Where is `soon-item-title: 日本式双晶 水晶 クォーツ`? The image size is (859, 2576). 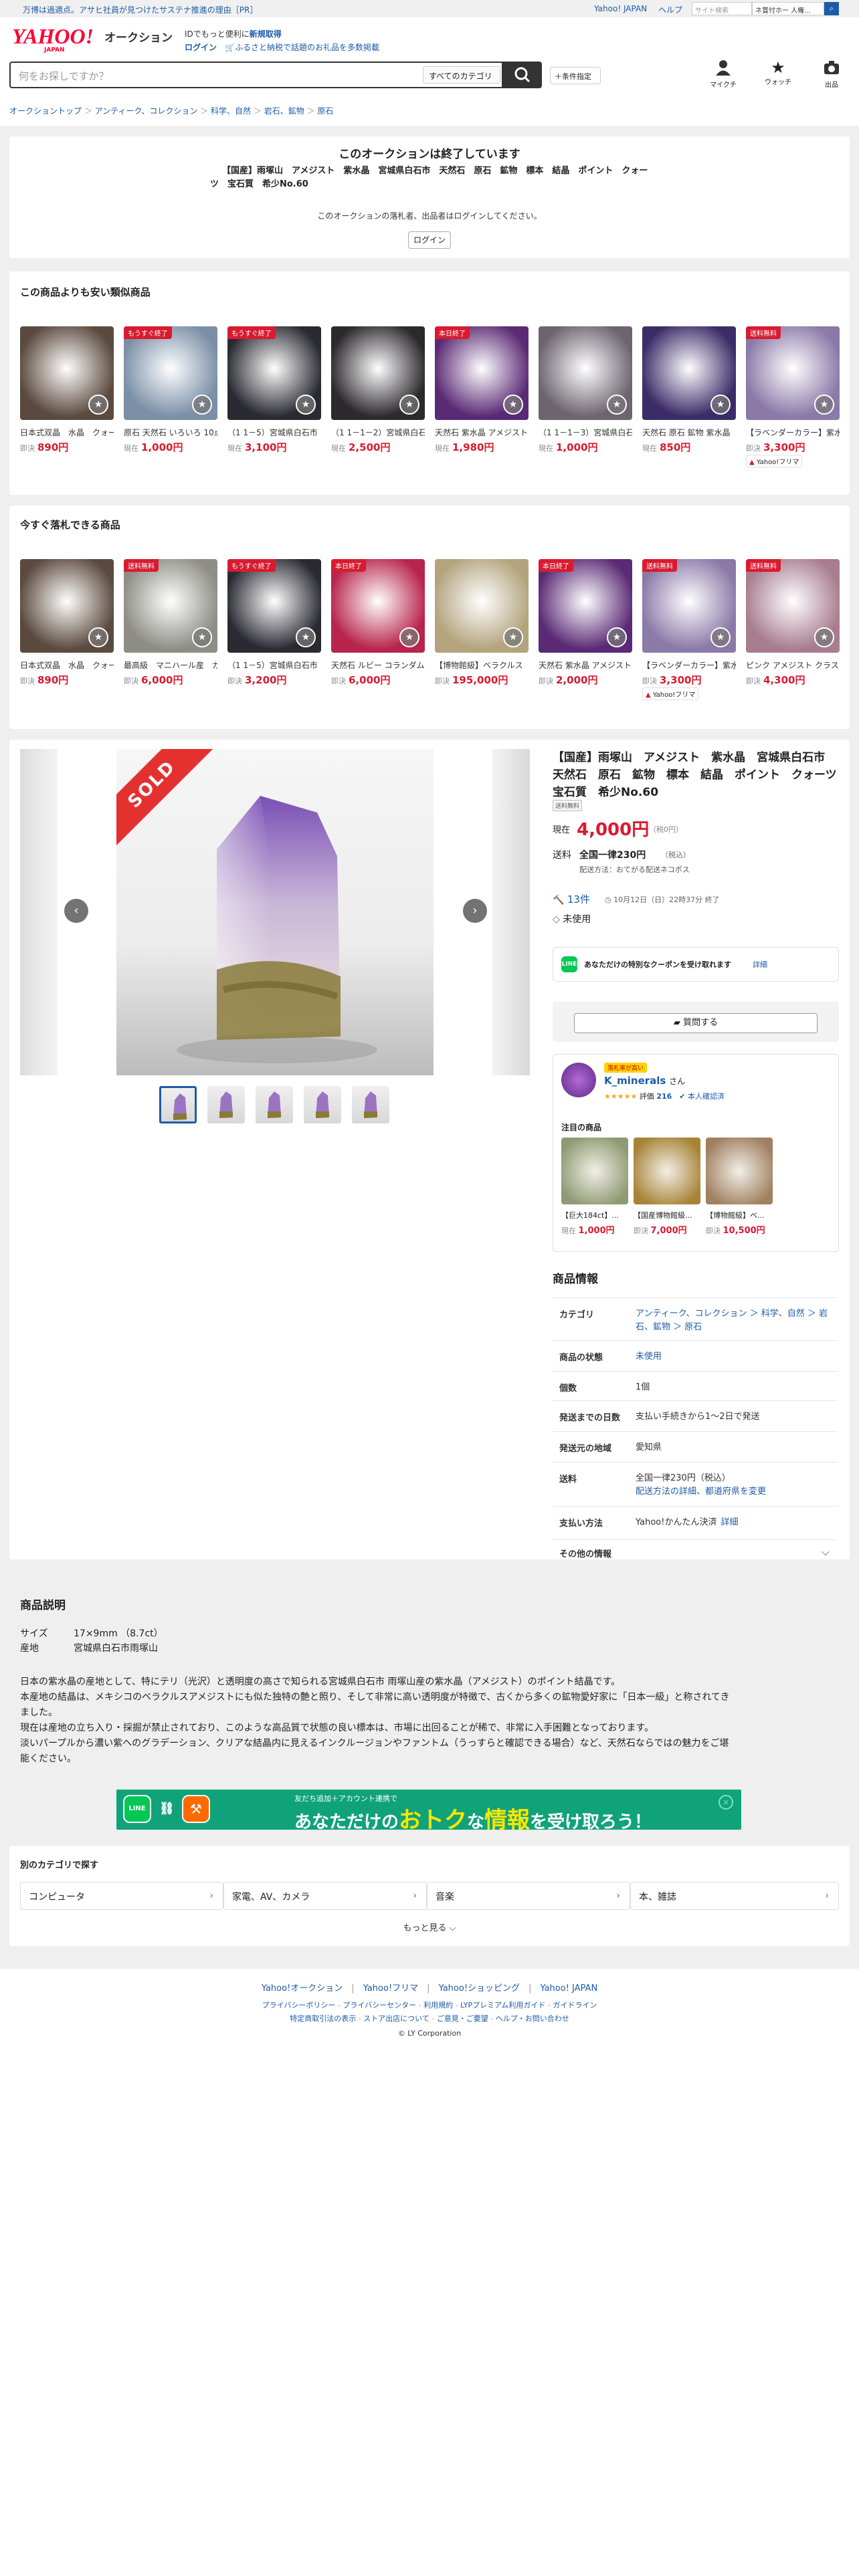 soon-item-title: 日本式双晶 水晶 クォーツ is located at coordinates (67, 665).